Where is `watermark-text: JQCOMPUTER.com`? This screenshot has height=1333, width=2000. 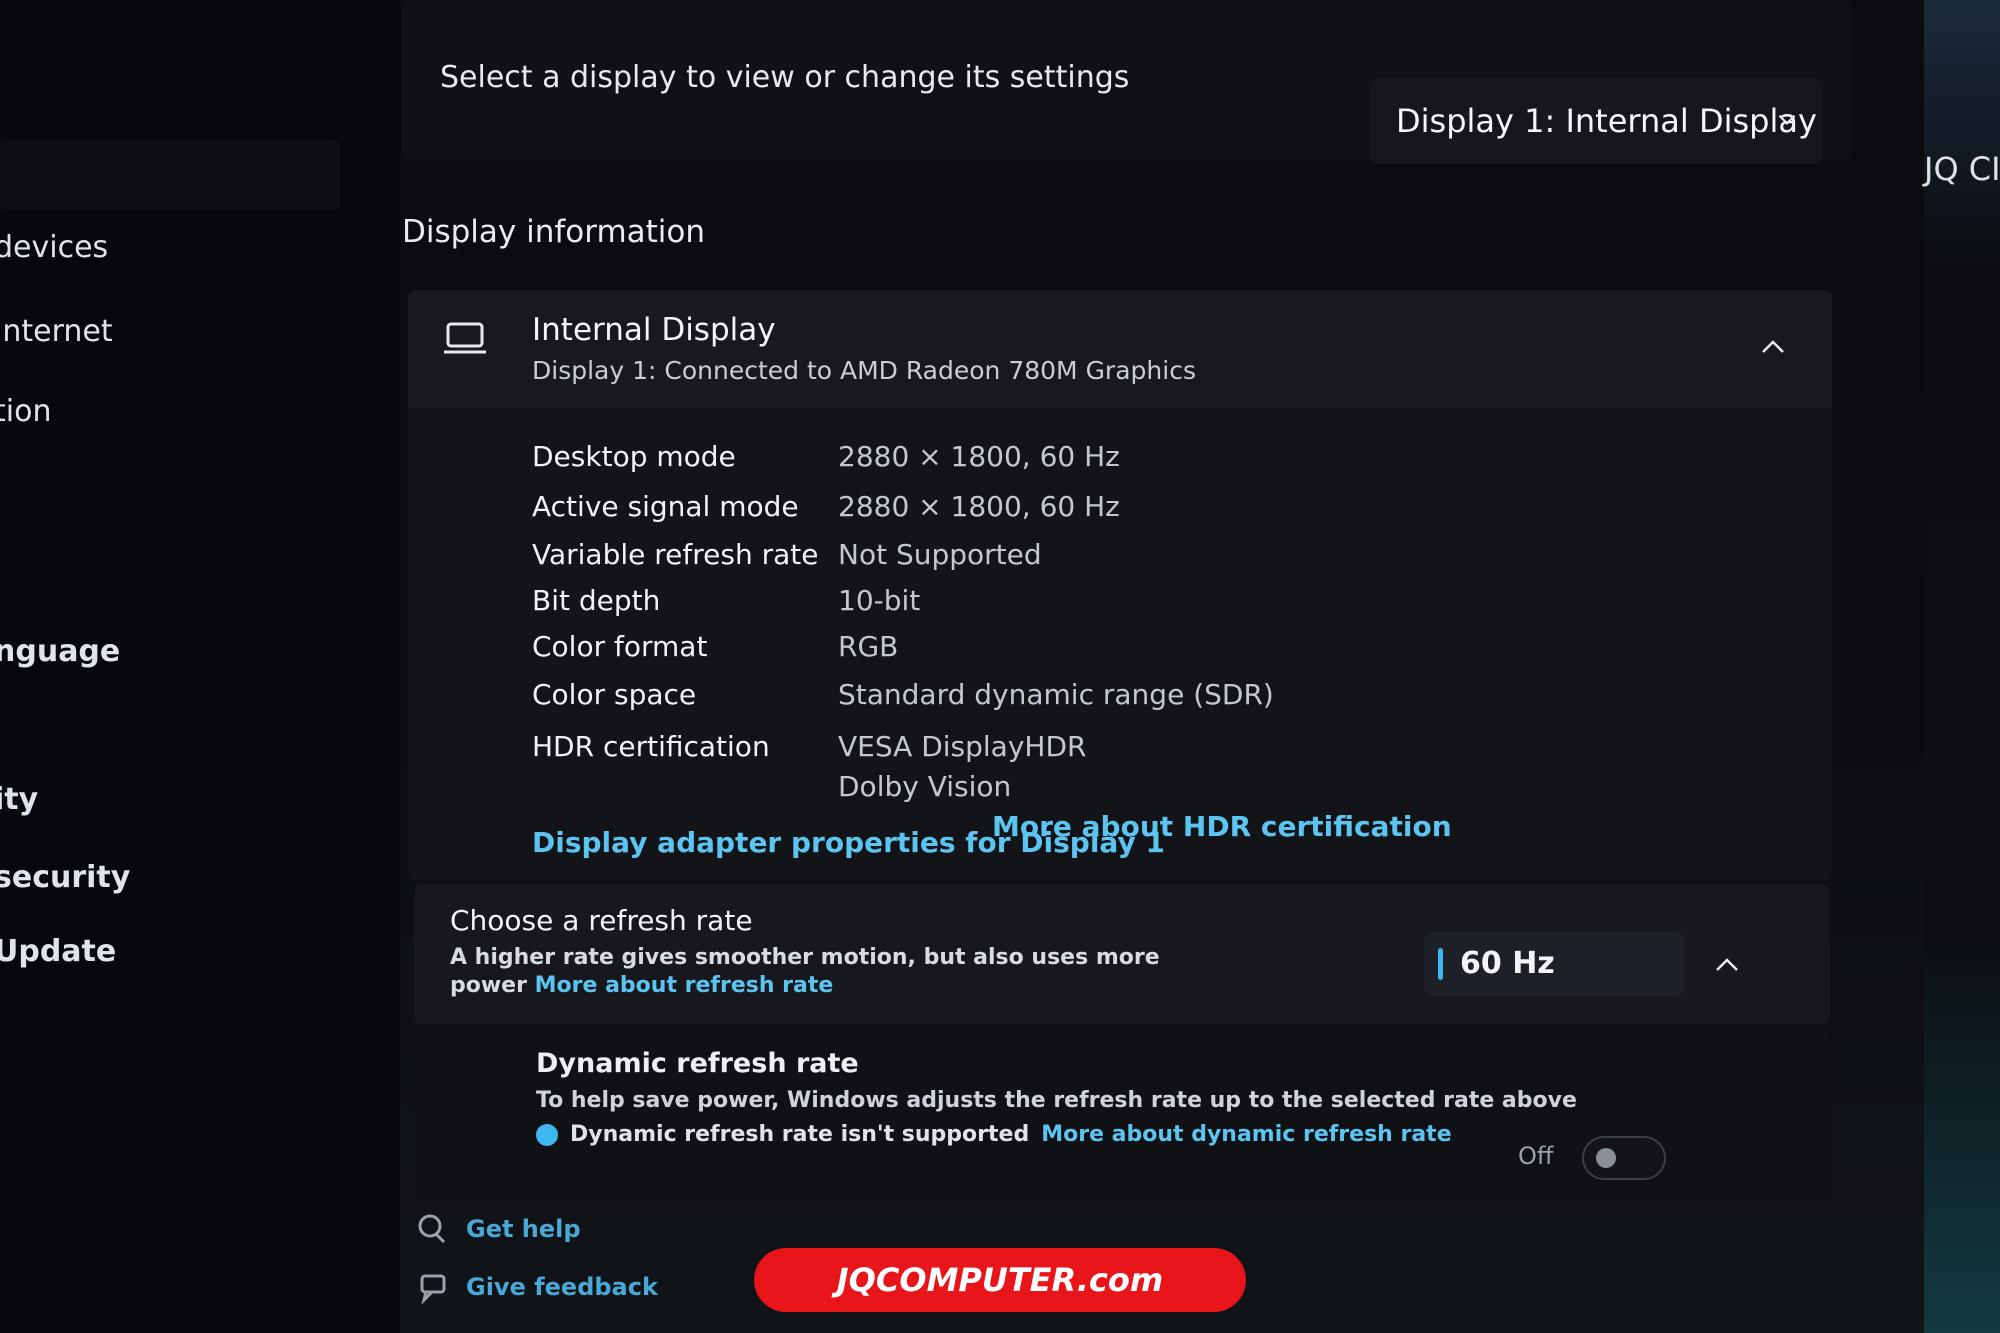 watermark-text: JQCOMPUTER.com is located at coordinates (1000, 1280).